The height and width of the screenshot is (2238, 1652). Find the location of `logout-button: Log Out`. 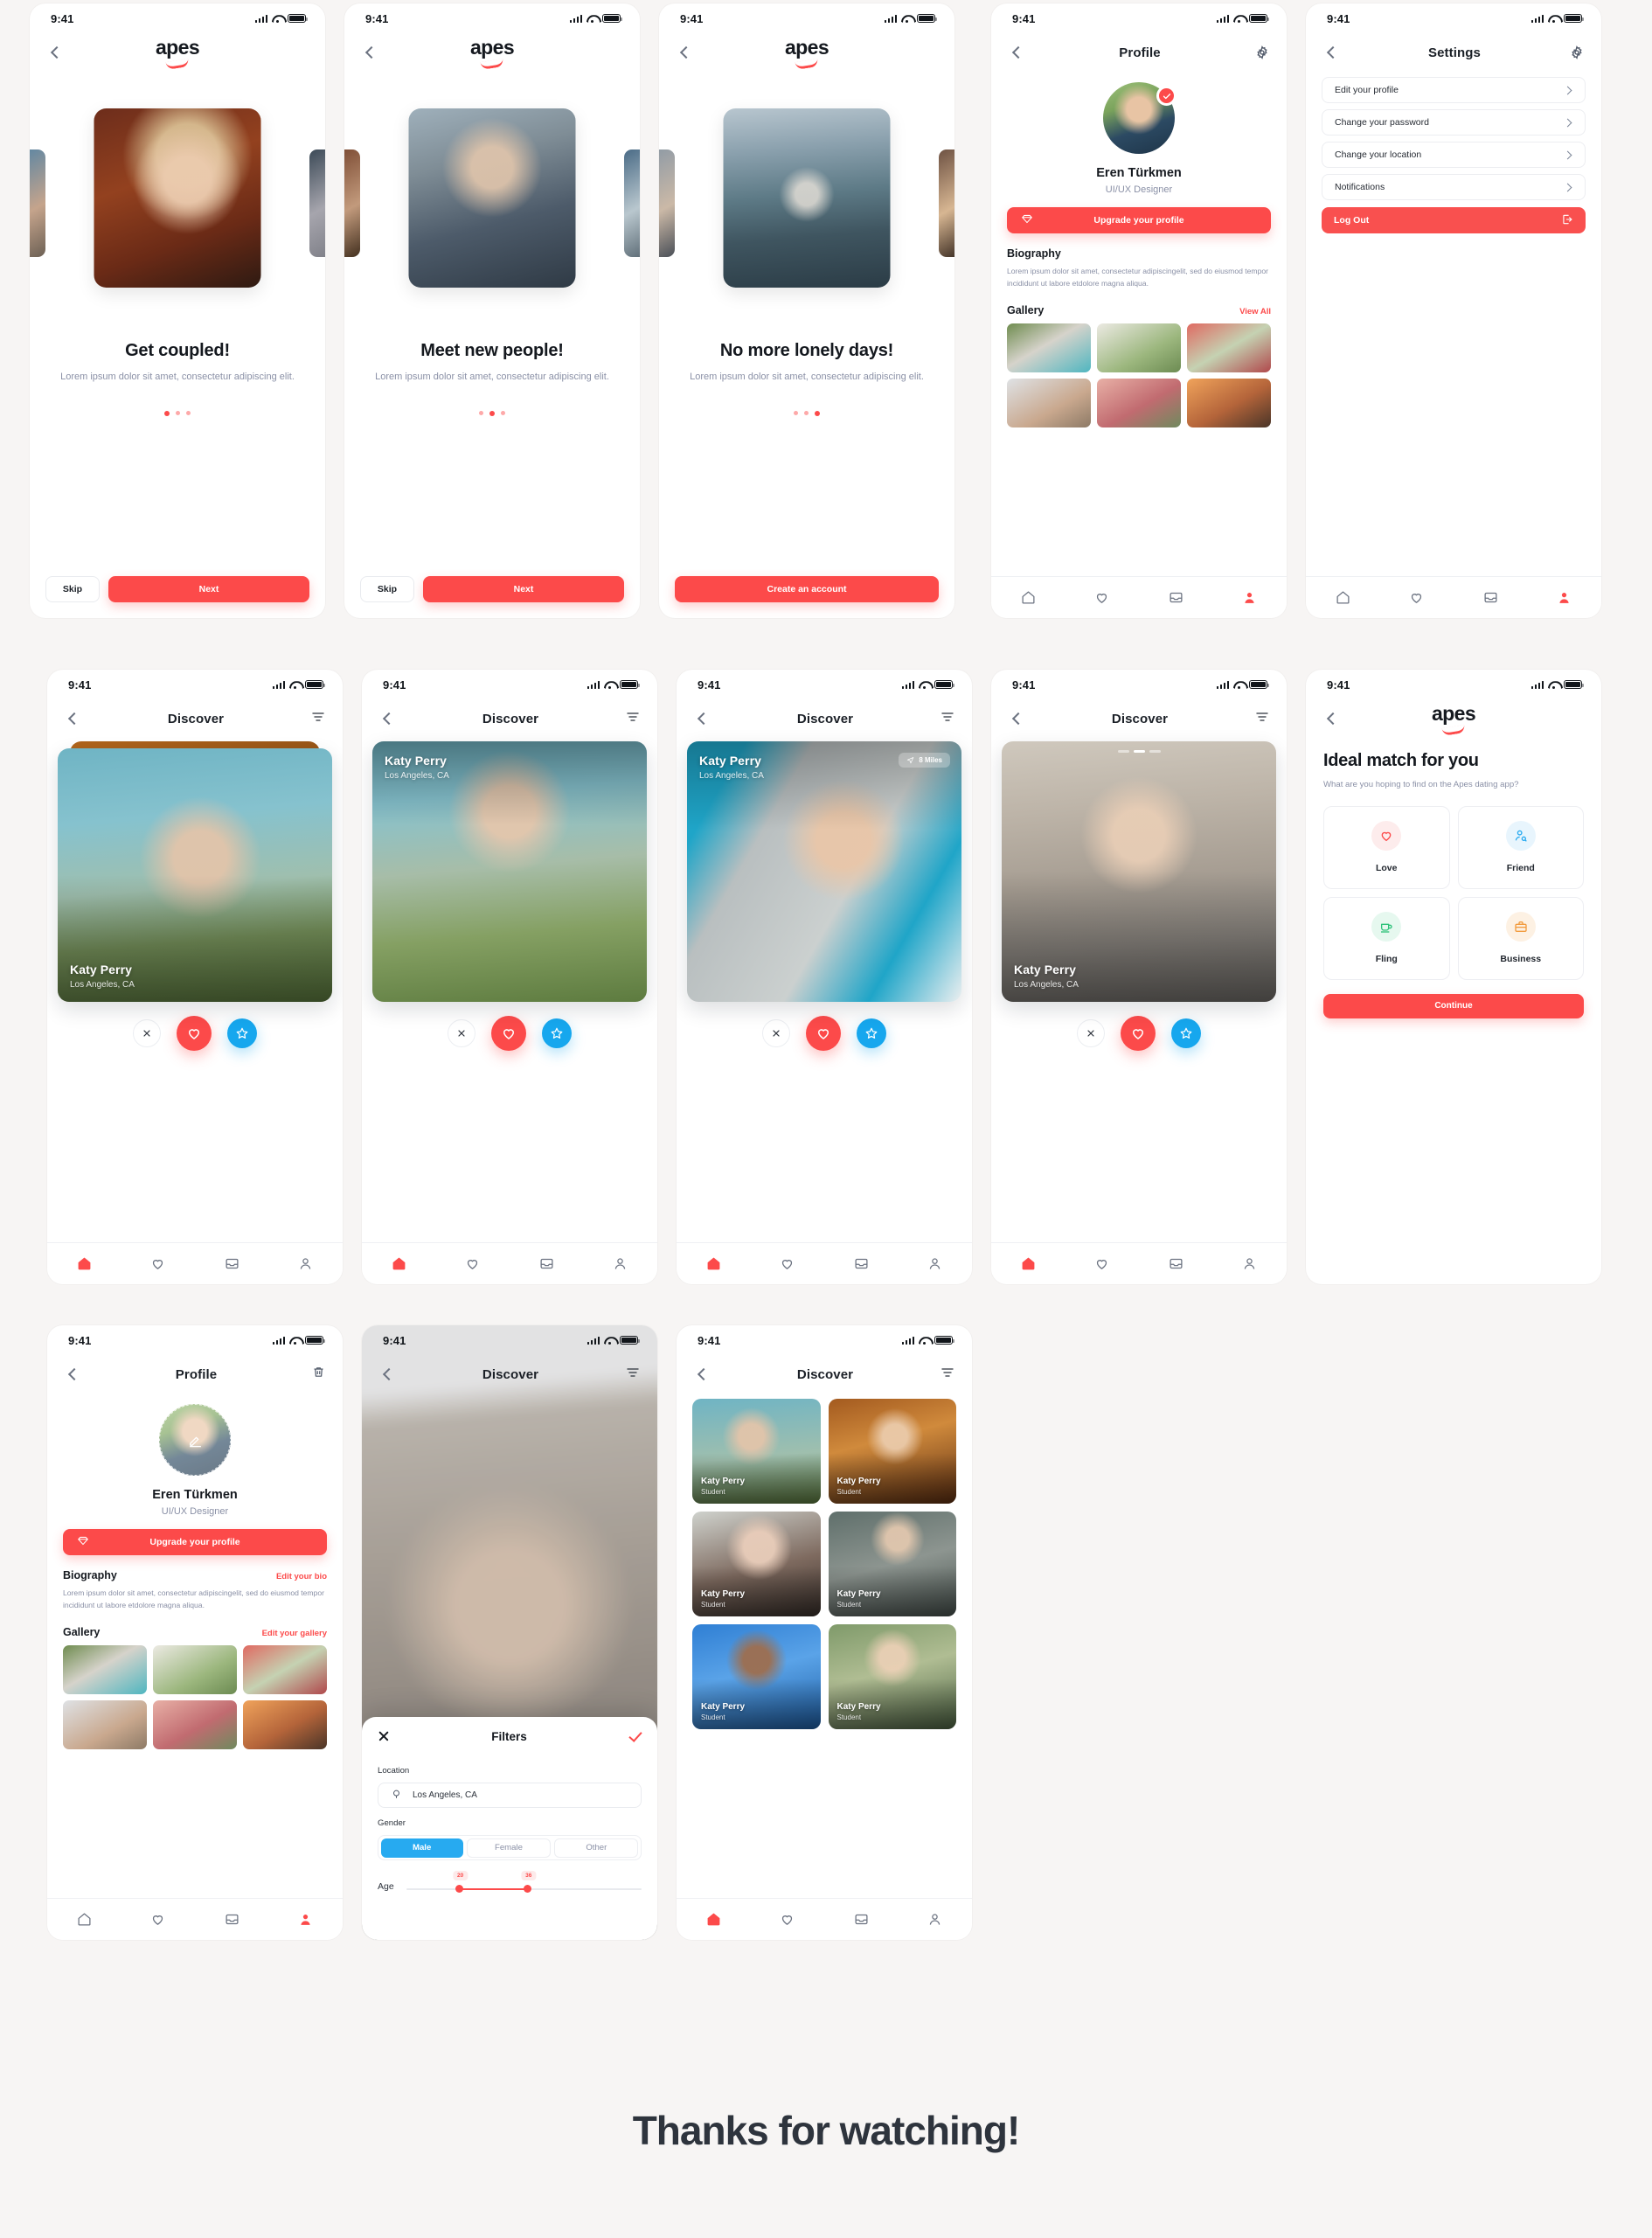

logout-button: Log Out is located at coordinates (1454, 220).